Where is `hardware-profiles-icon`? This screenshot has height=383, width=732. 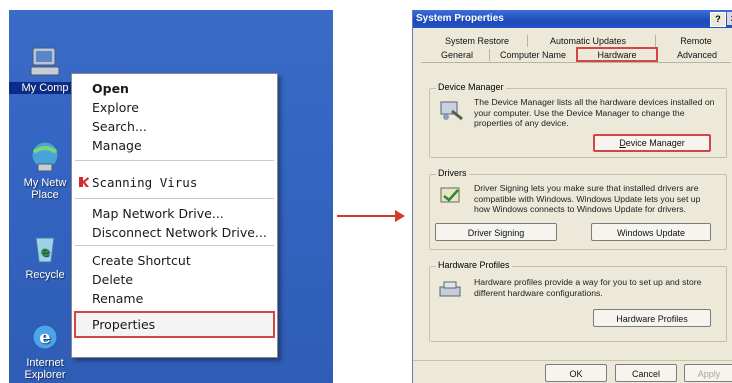
hardware-profiles-icon is located at coordinates (451, 290).